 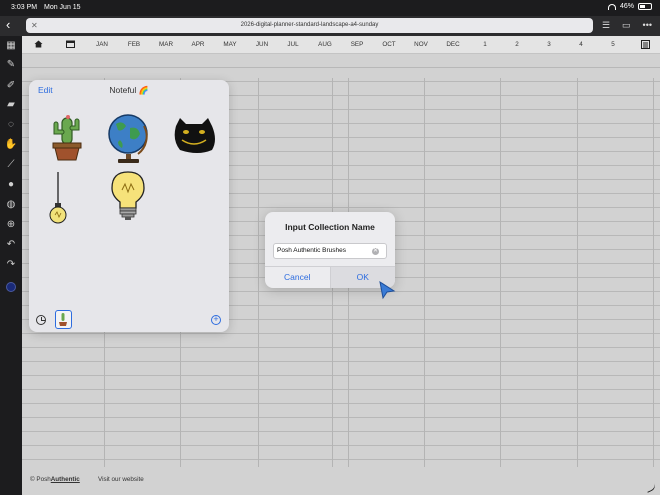 What do you see at coordinates (11, 105) in the screenshot?
I see `eraser-icon: ▰` at bounding box center [11, 105].